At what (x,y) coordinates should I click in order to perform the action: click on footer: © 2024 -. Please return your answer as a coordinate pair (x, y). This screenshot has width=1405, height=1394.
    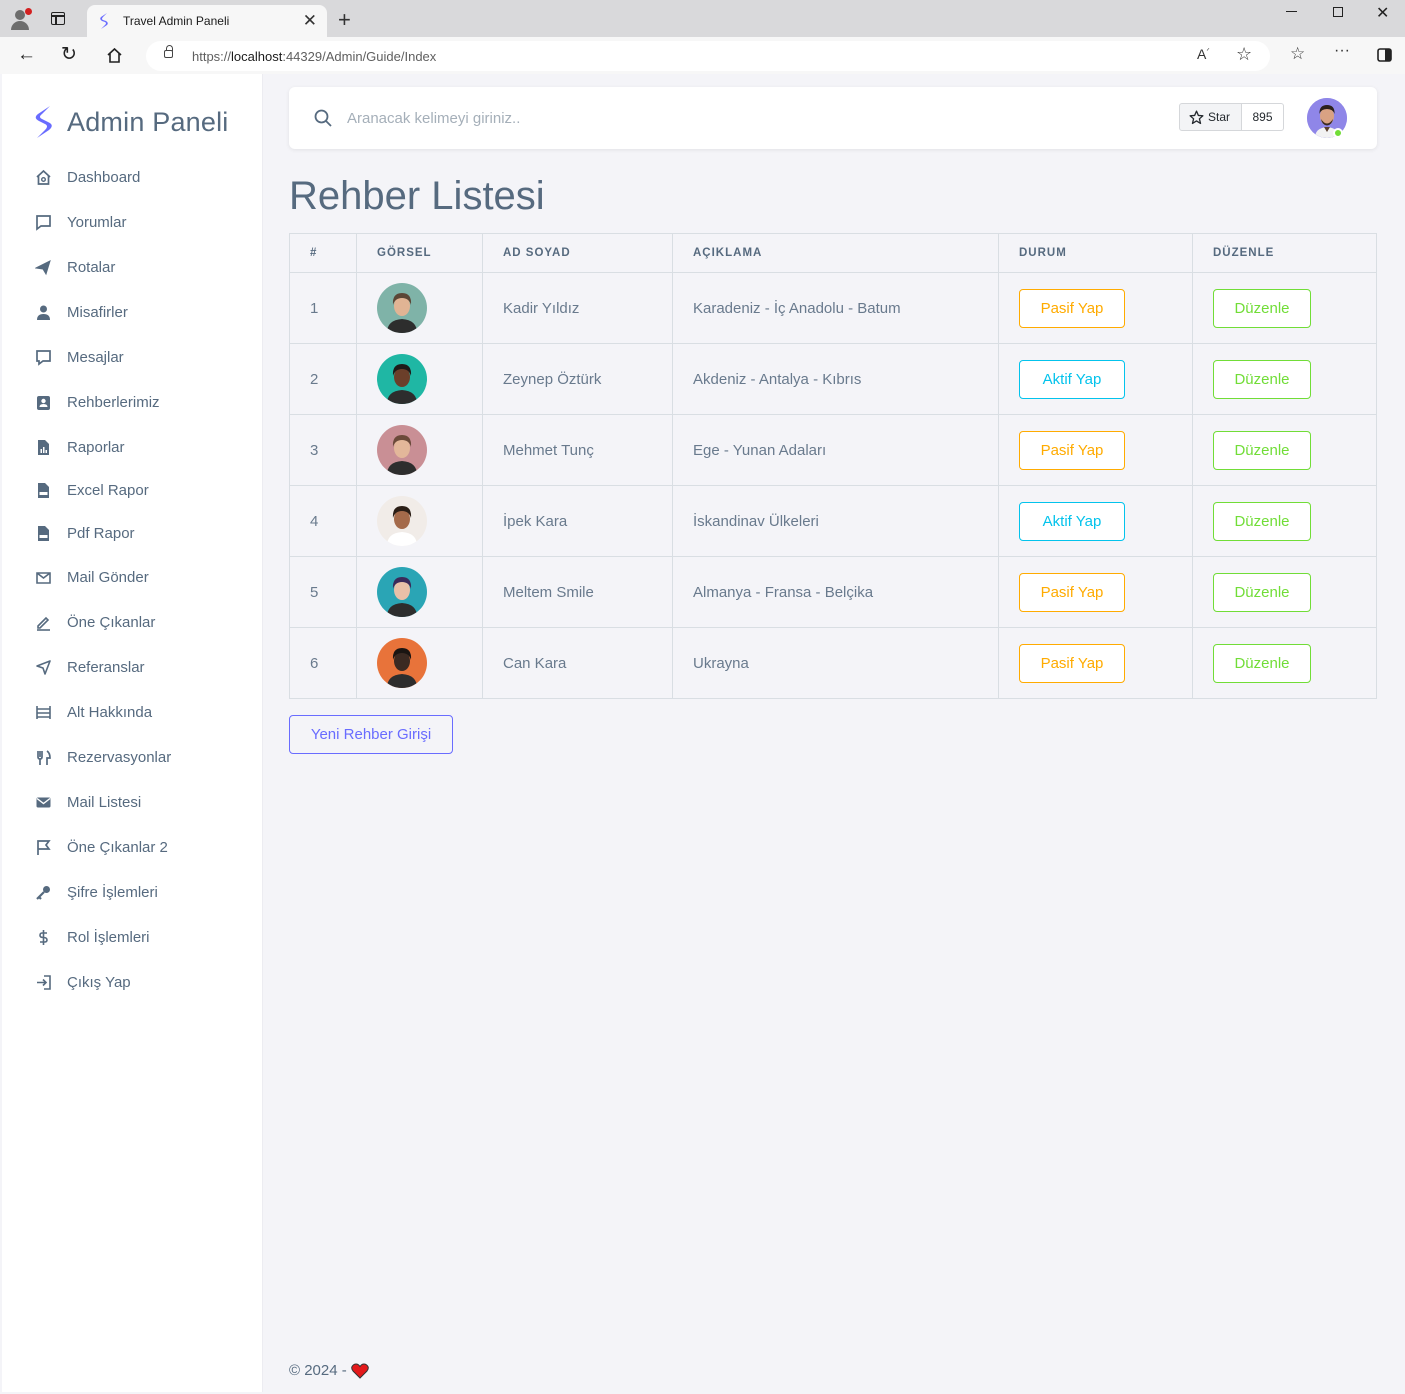
    Looking at the image, I should click on (329, 1370).